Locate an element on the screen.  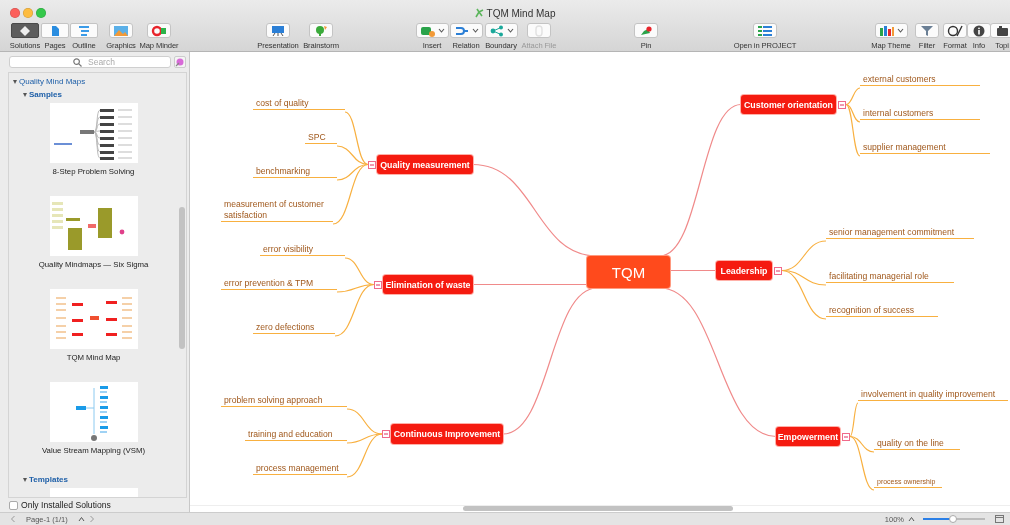
subtopic: quality on the line is located at coordinates (917, 444).